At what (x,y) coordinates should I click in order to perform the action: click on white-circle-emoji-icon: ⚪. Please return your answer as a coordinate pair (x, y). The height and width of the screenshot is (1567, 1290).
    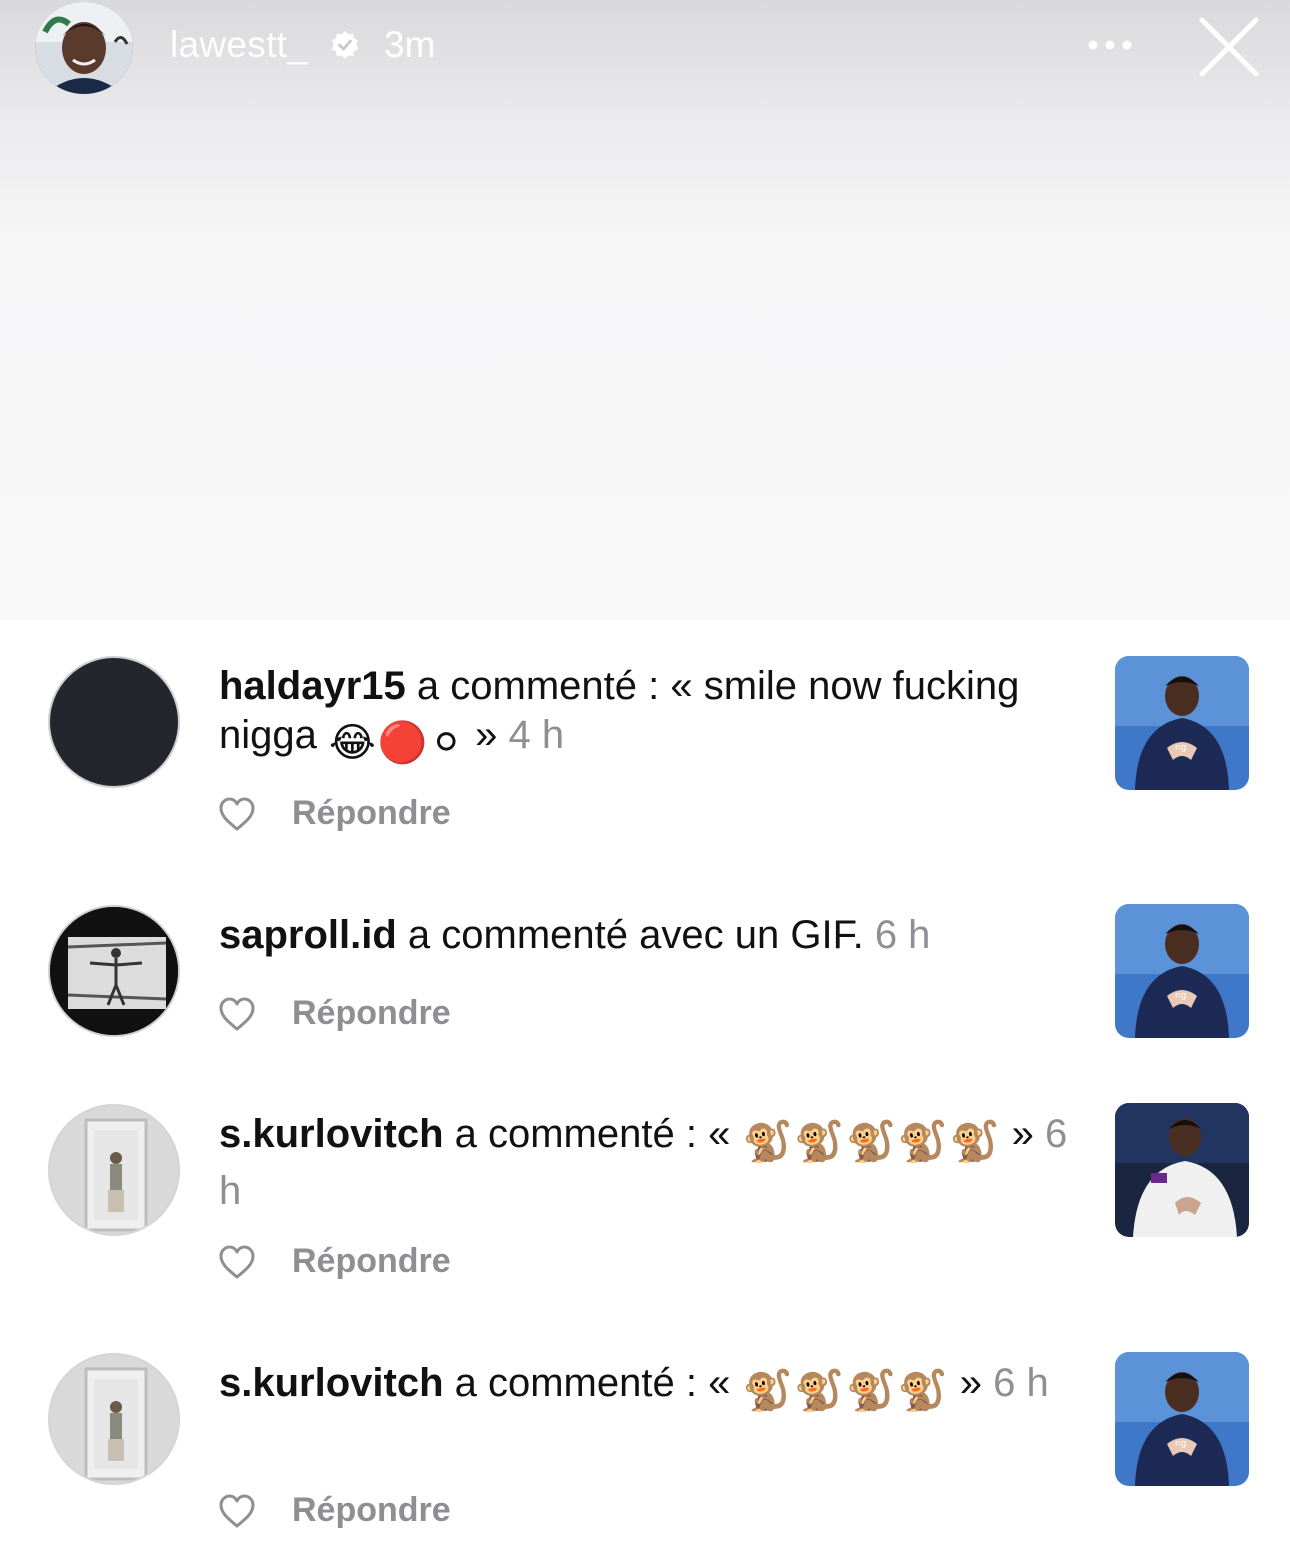
    Looking at the image, I should click on (446, 743).